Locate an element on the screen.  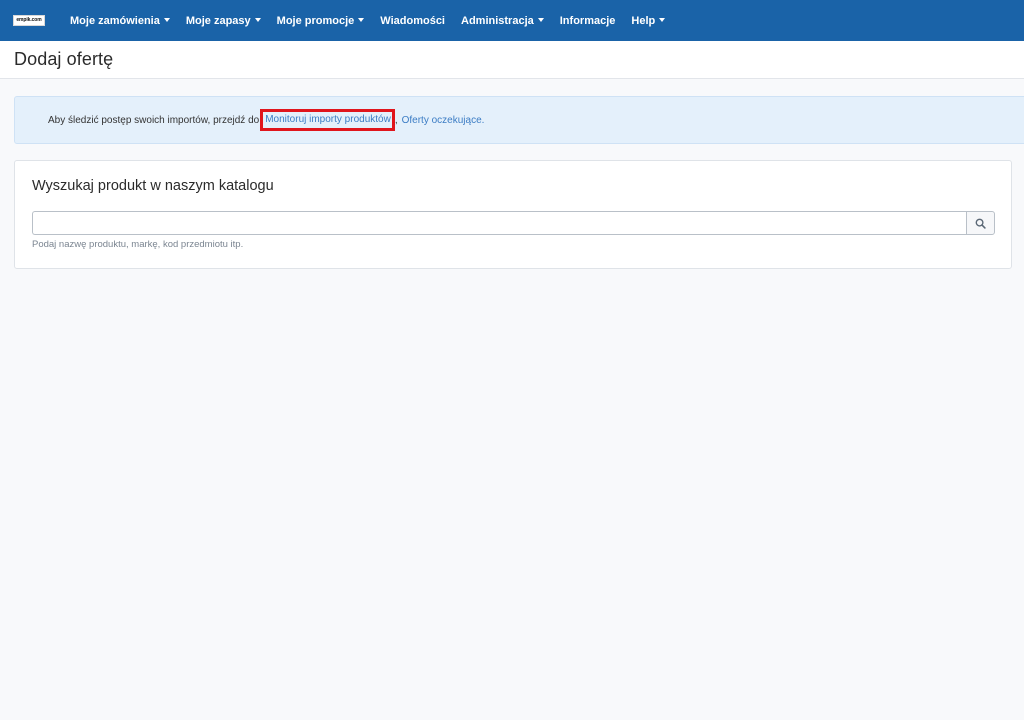
nav-item-label: Wiadomości is located at coordinates (412, 20).